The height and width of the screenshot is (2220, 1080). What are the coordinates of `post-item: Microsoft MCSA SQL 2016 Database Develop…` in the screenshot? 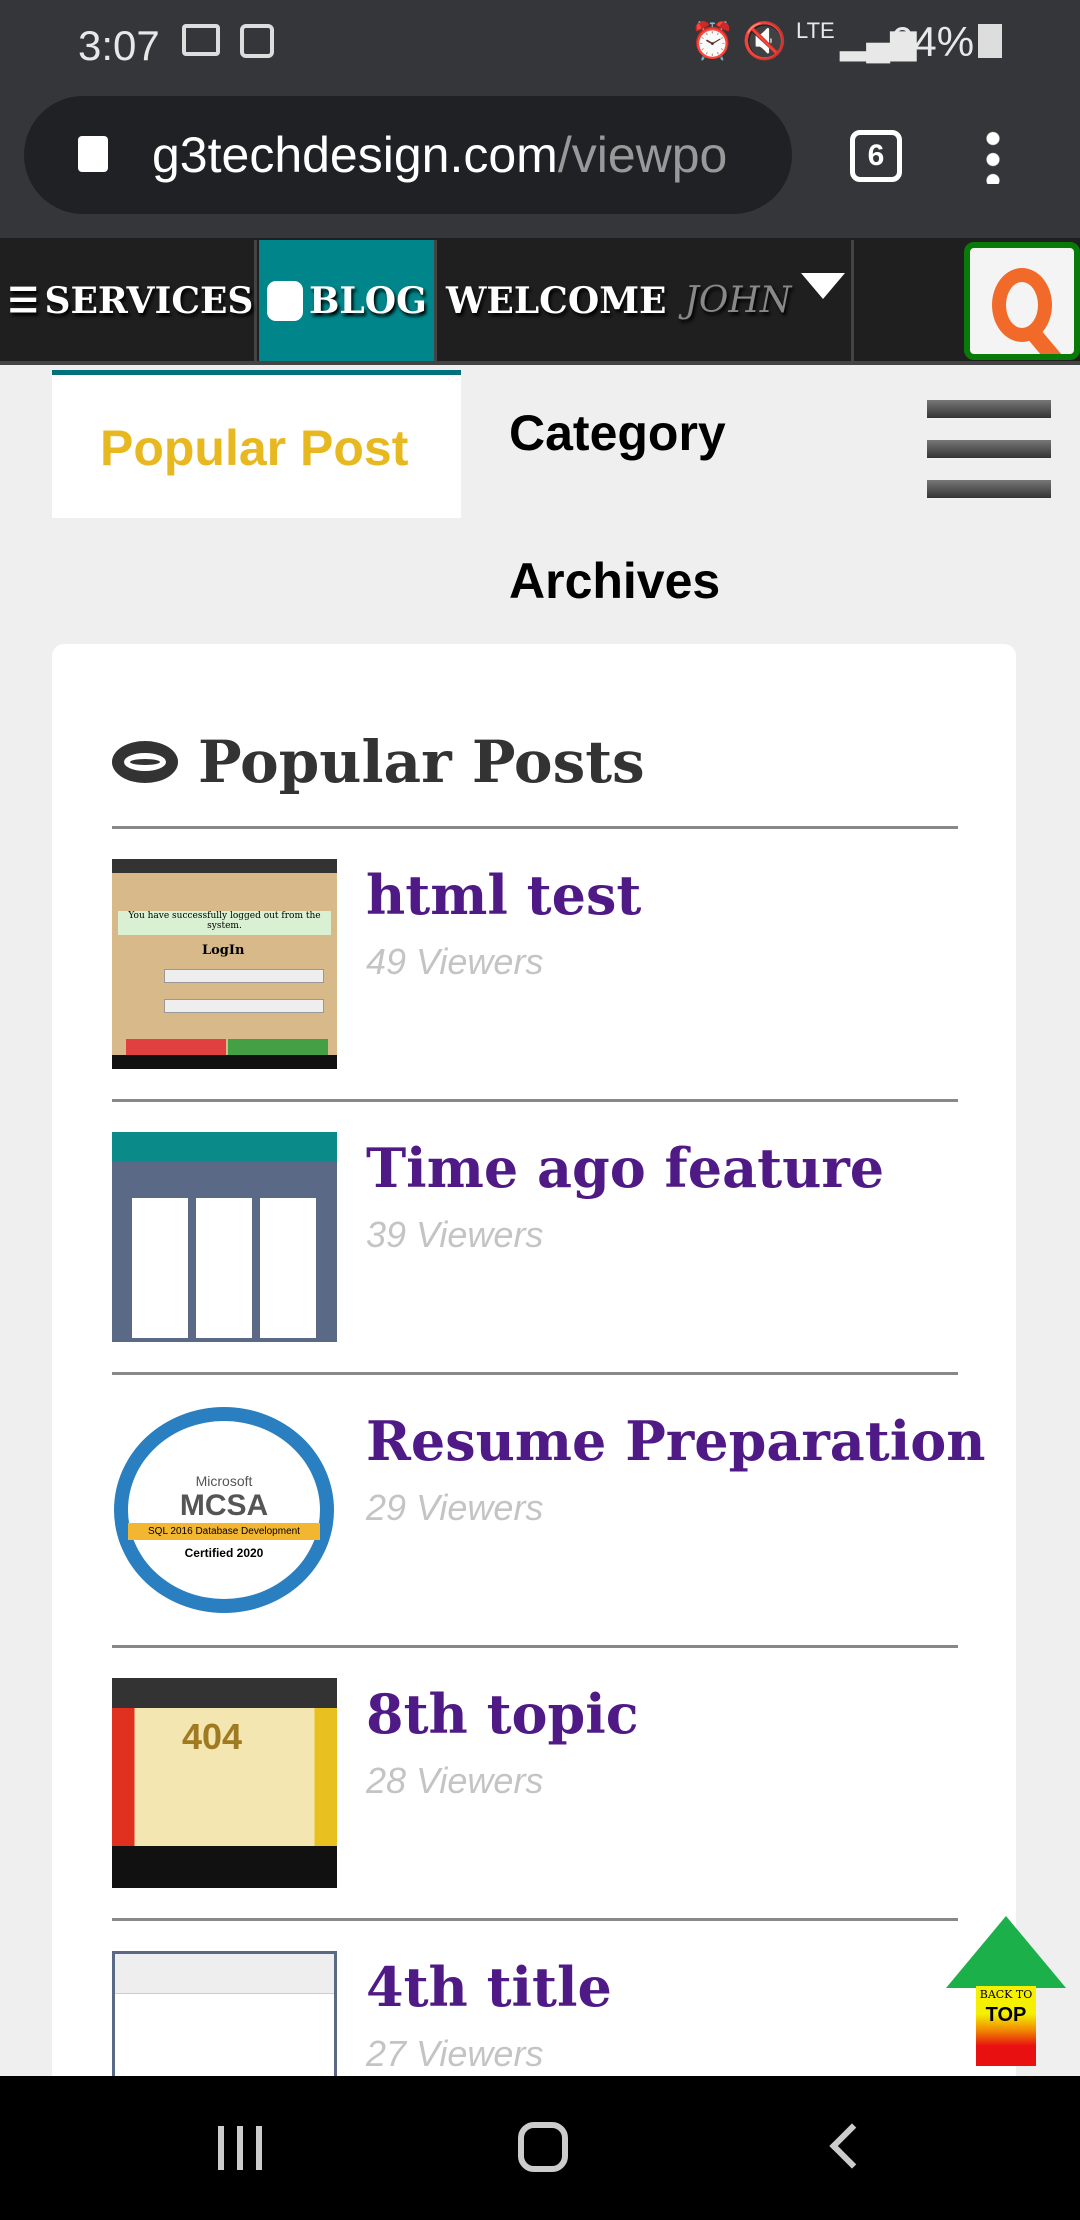 It's located at (549, 1508).